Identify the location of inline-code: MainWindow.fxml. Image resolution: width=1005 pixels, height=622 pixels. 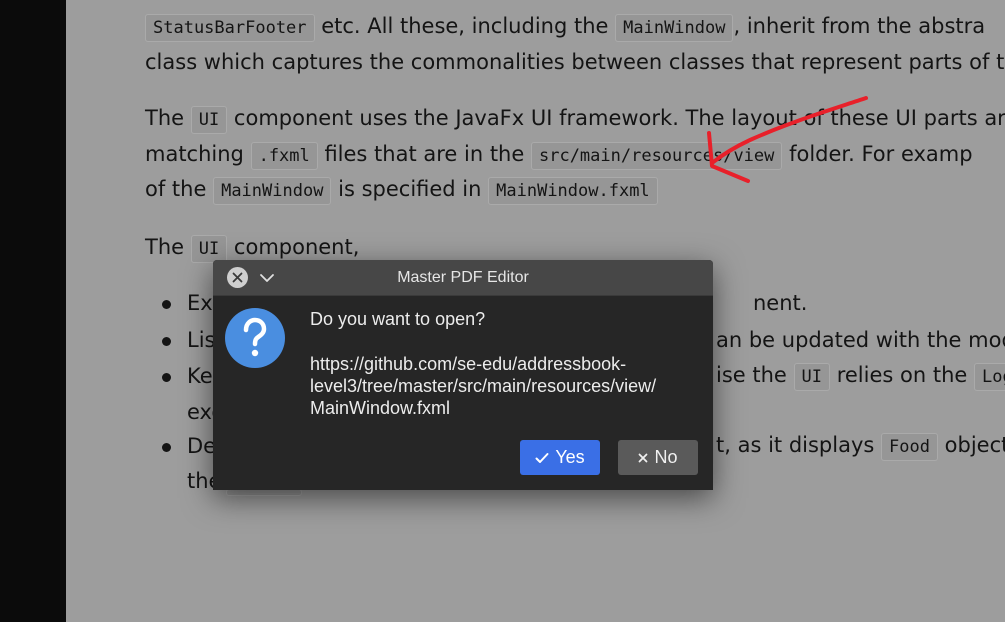
(573, 191).